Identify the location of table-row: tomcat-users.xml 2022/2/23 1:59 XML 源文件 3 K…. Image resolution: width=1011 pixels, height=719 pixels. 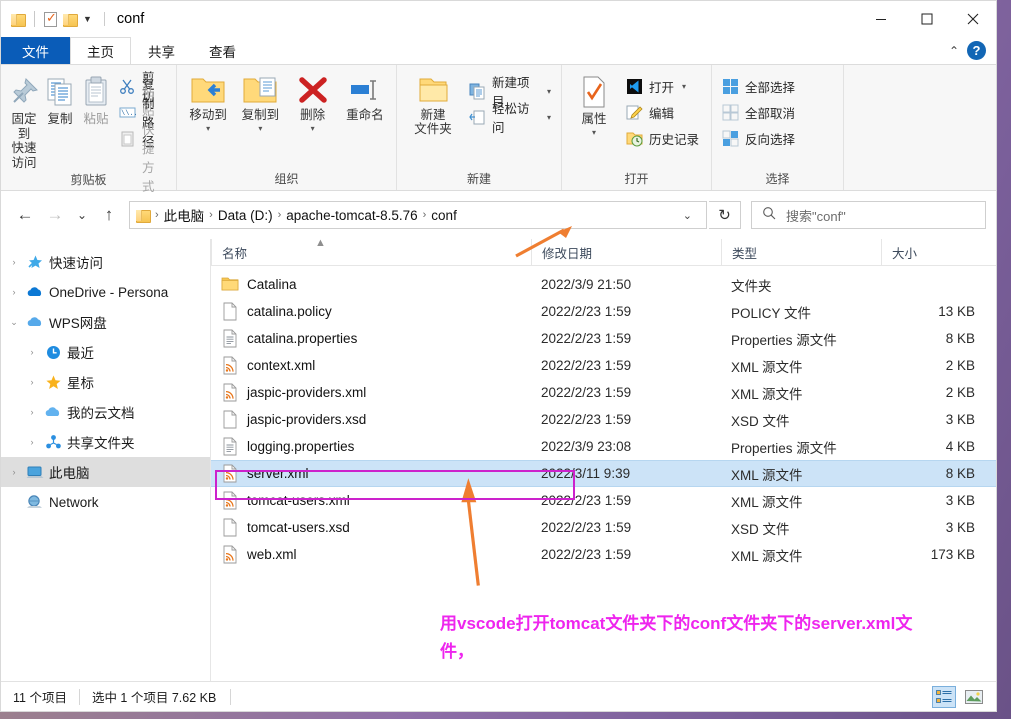
(603, 500).